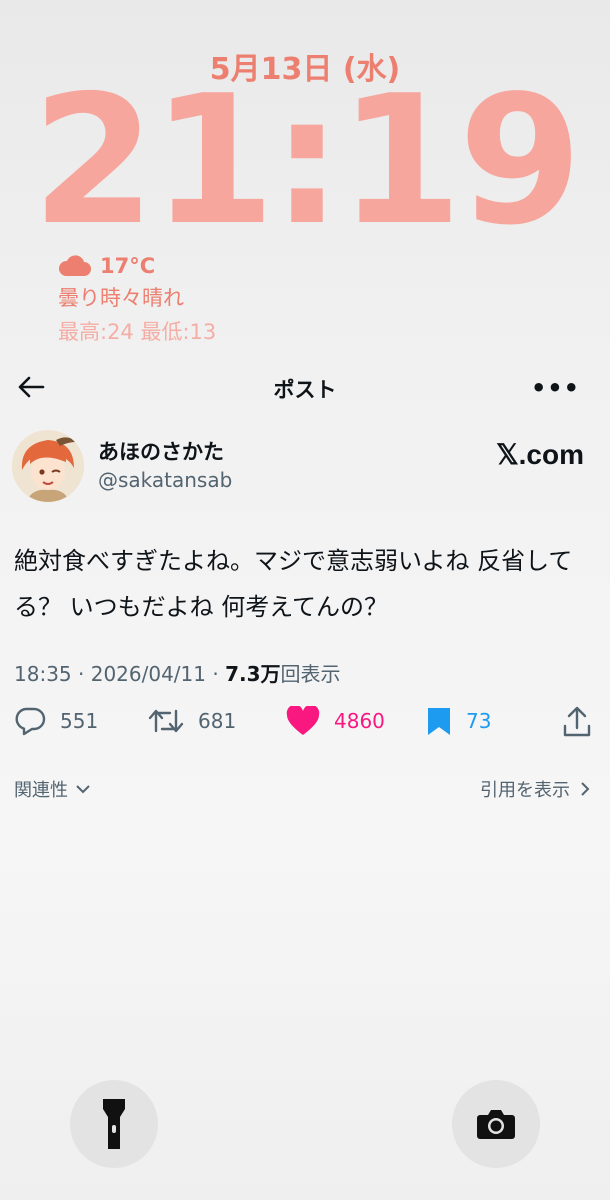 The image size is (610, 1200). Describe the element at coordinates (137, 332) in the screenshot. I see `weather-hilo: 最高:24 最低:13` at that location.